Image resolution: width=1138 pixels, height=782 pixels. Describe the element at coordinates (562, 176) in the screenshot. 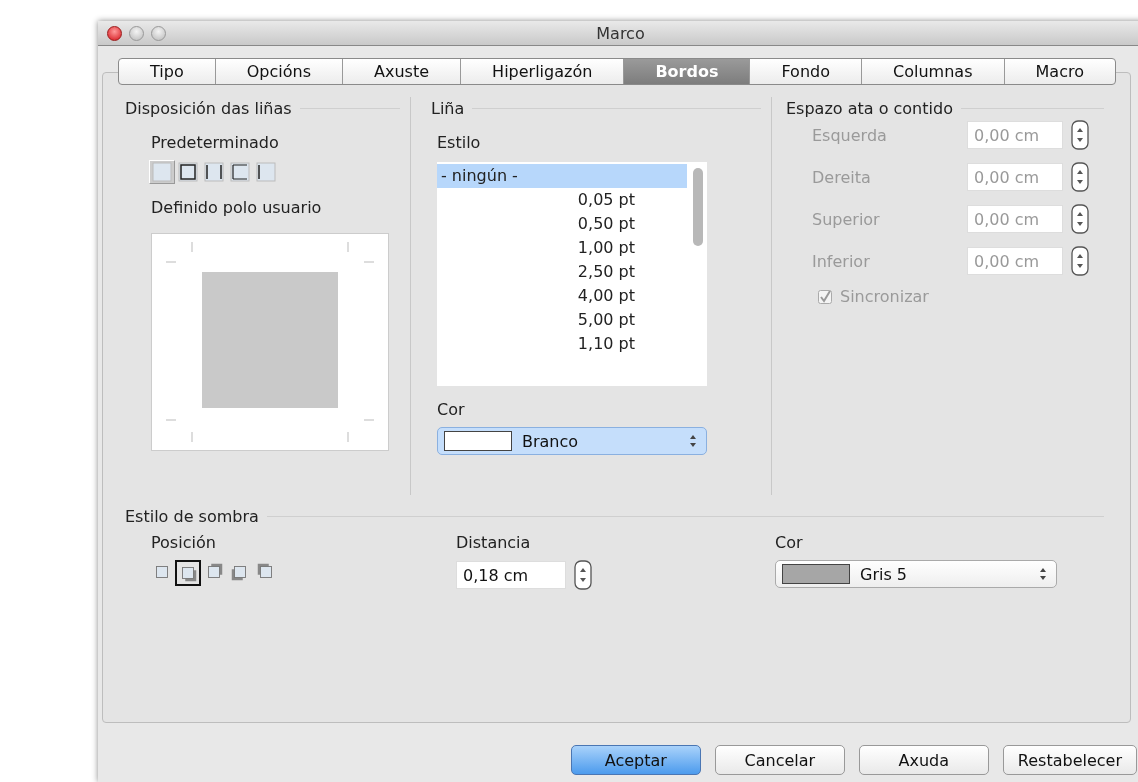

I see `list-item: - ningún -` at that location.